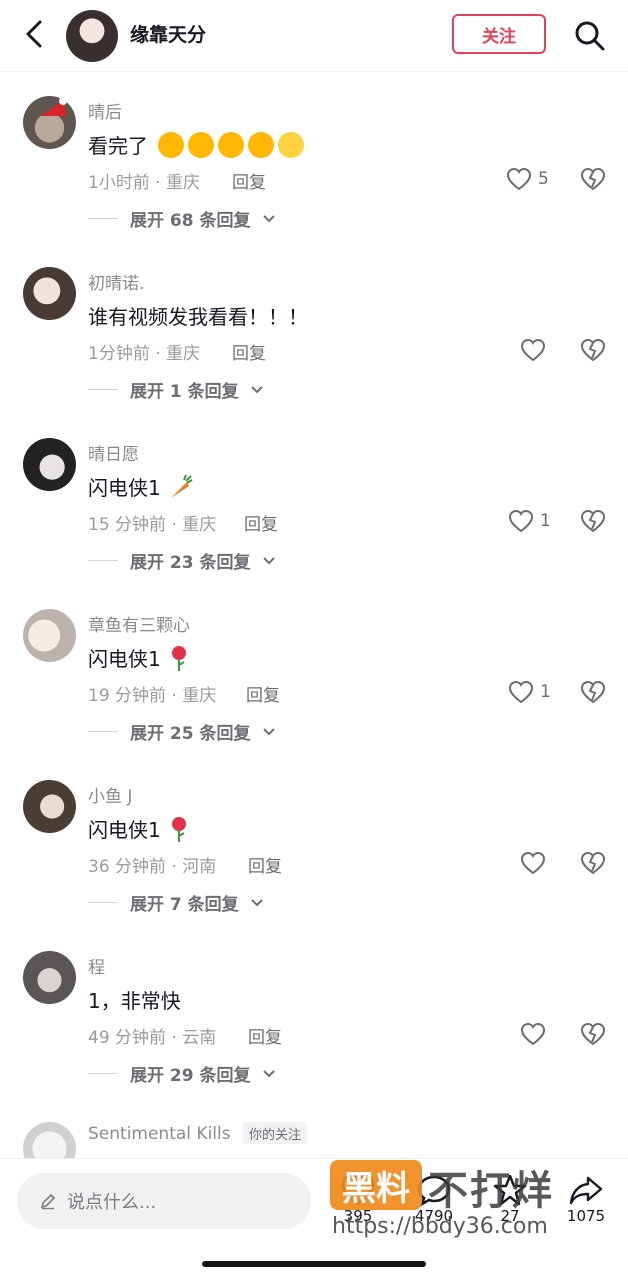  What do you see at coordinates (314, 1128) in the screenshot?
I see `comment-item: Sentimental Kills` at bounding box center [314, 1128].